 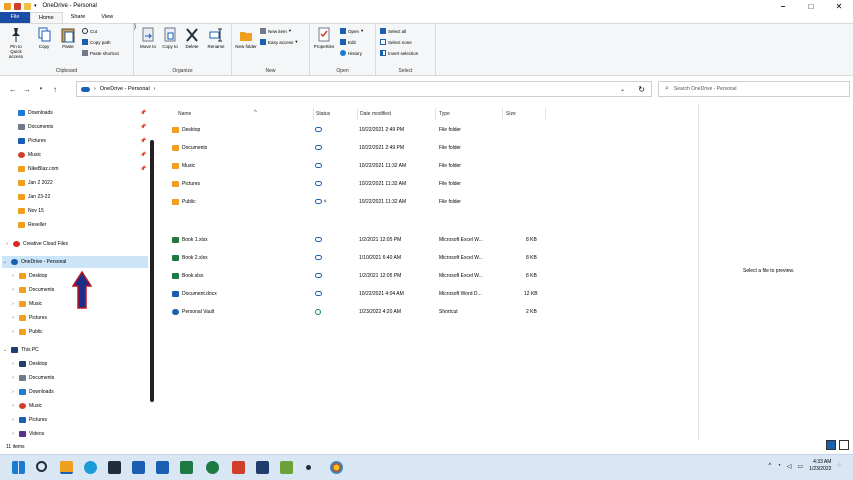 What do you see at coordinates (262, 467) in the screenshot?
I see `calculator-icon` at bounding box center [262, 467].